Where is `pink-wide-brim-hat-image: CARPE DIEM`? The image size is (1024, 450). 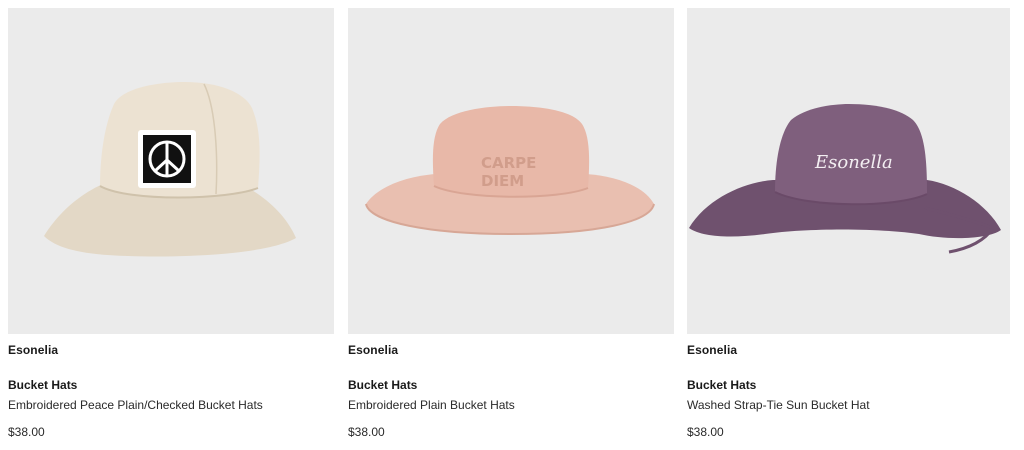
pink-wide-brim-hat-image: CARPE DIEM is located at coordinates (510, 171).